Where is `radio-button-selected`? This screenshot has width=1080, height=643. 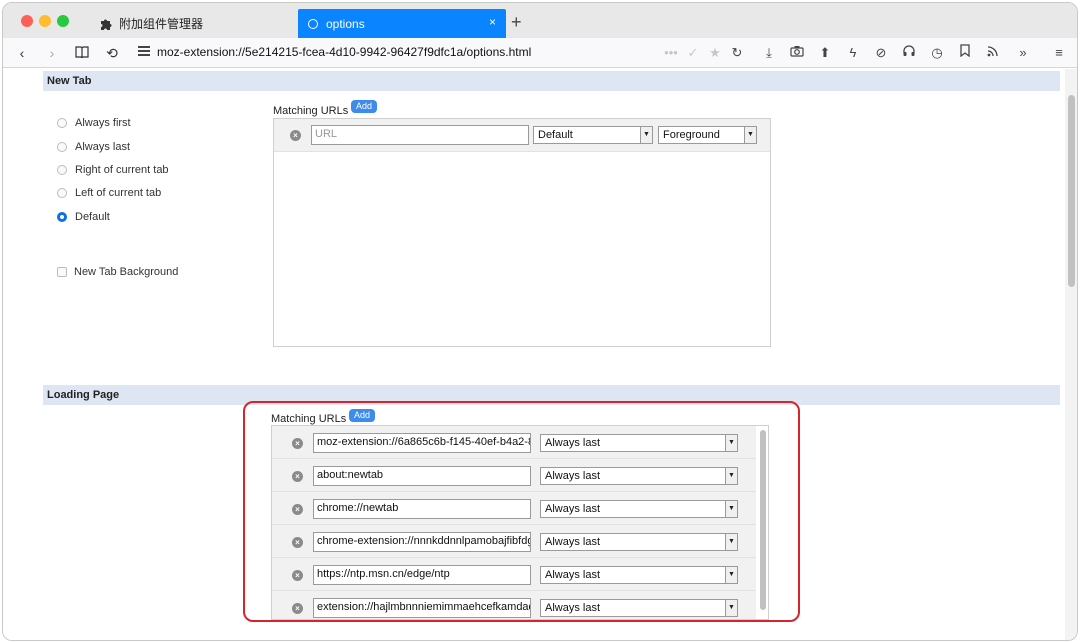
radio-button-selected is located at coordinates (62, 217).